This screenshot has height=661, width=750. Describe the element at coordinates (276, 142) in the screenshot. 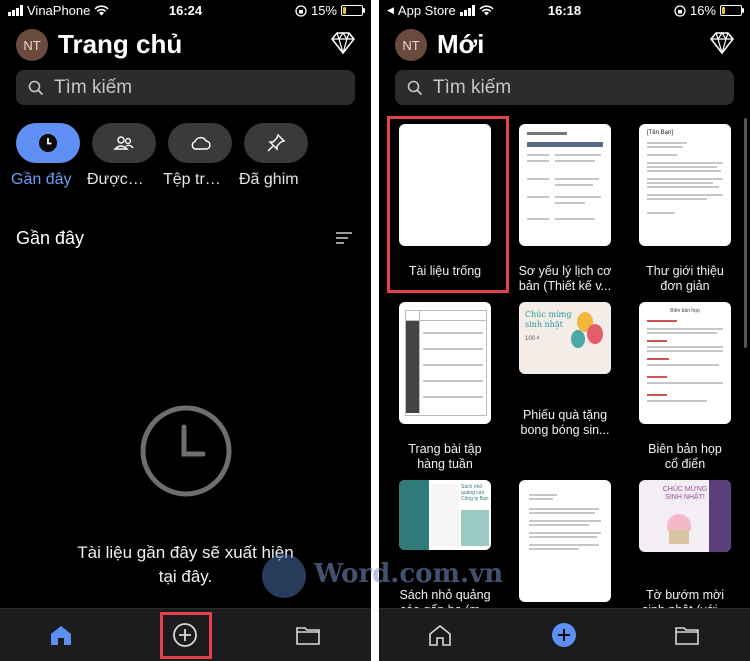

I see `pin-icon` at that location.